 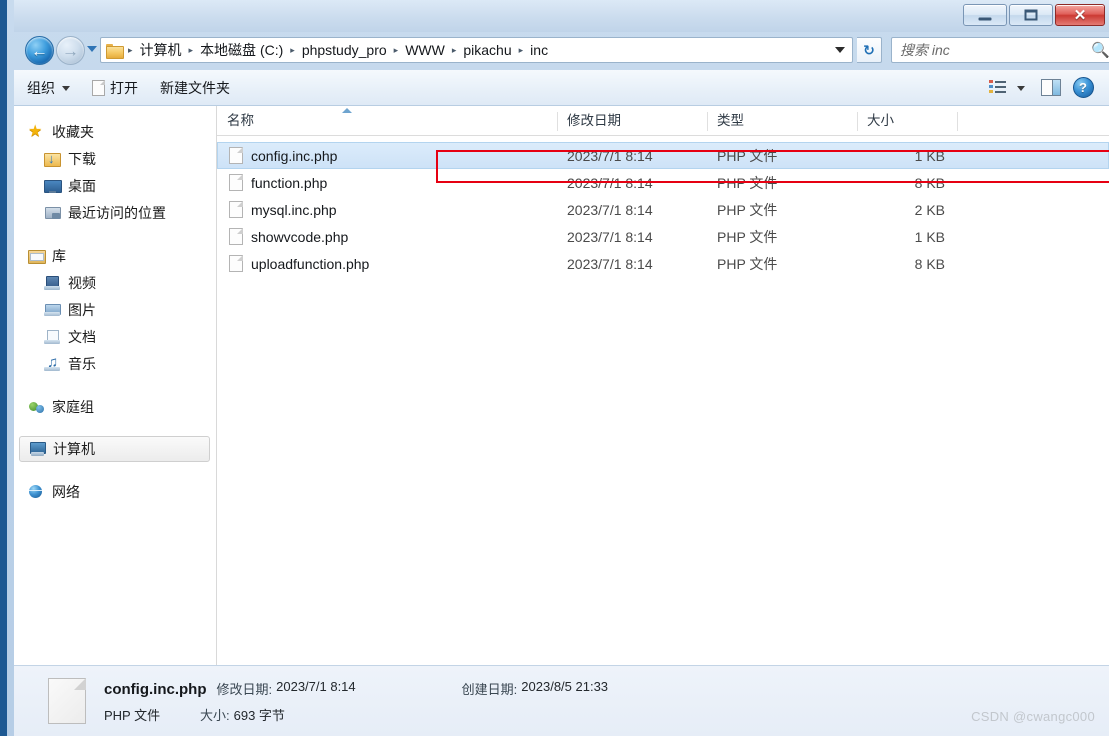 I want to click on doc-icon, so click(x=52, y=337).